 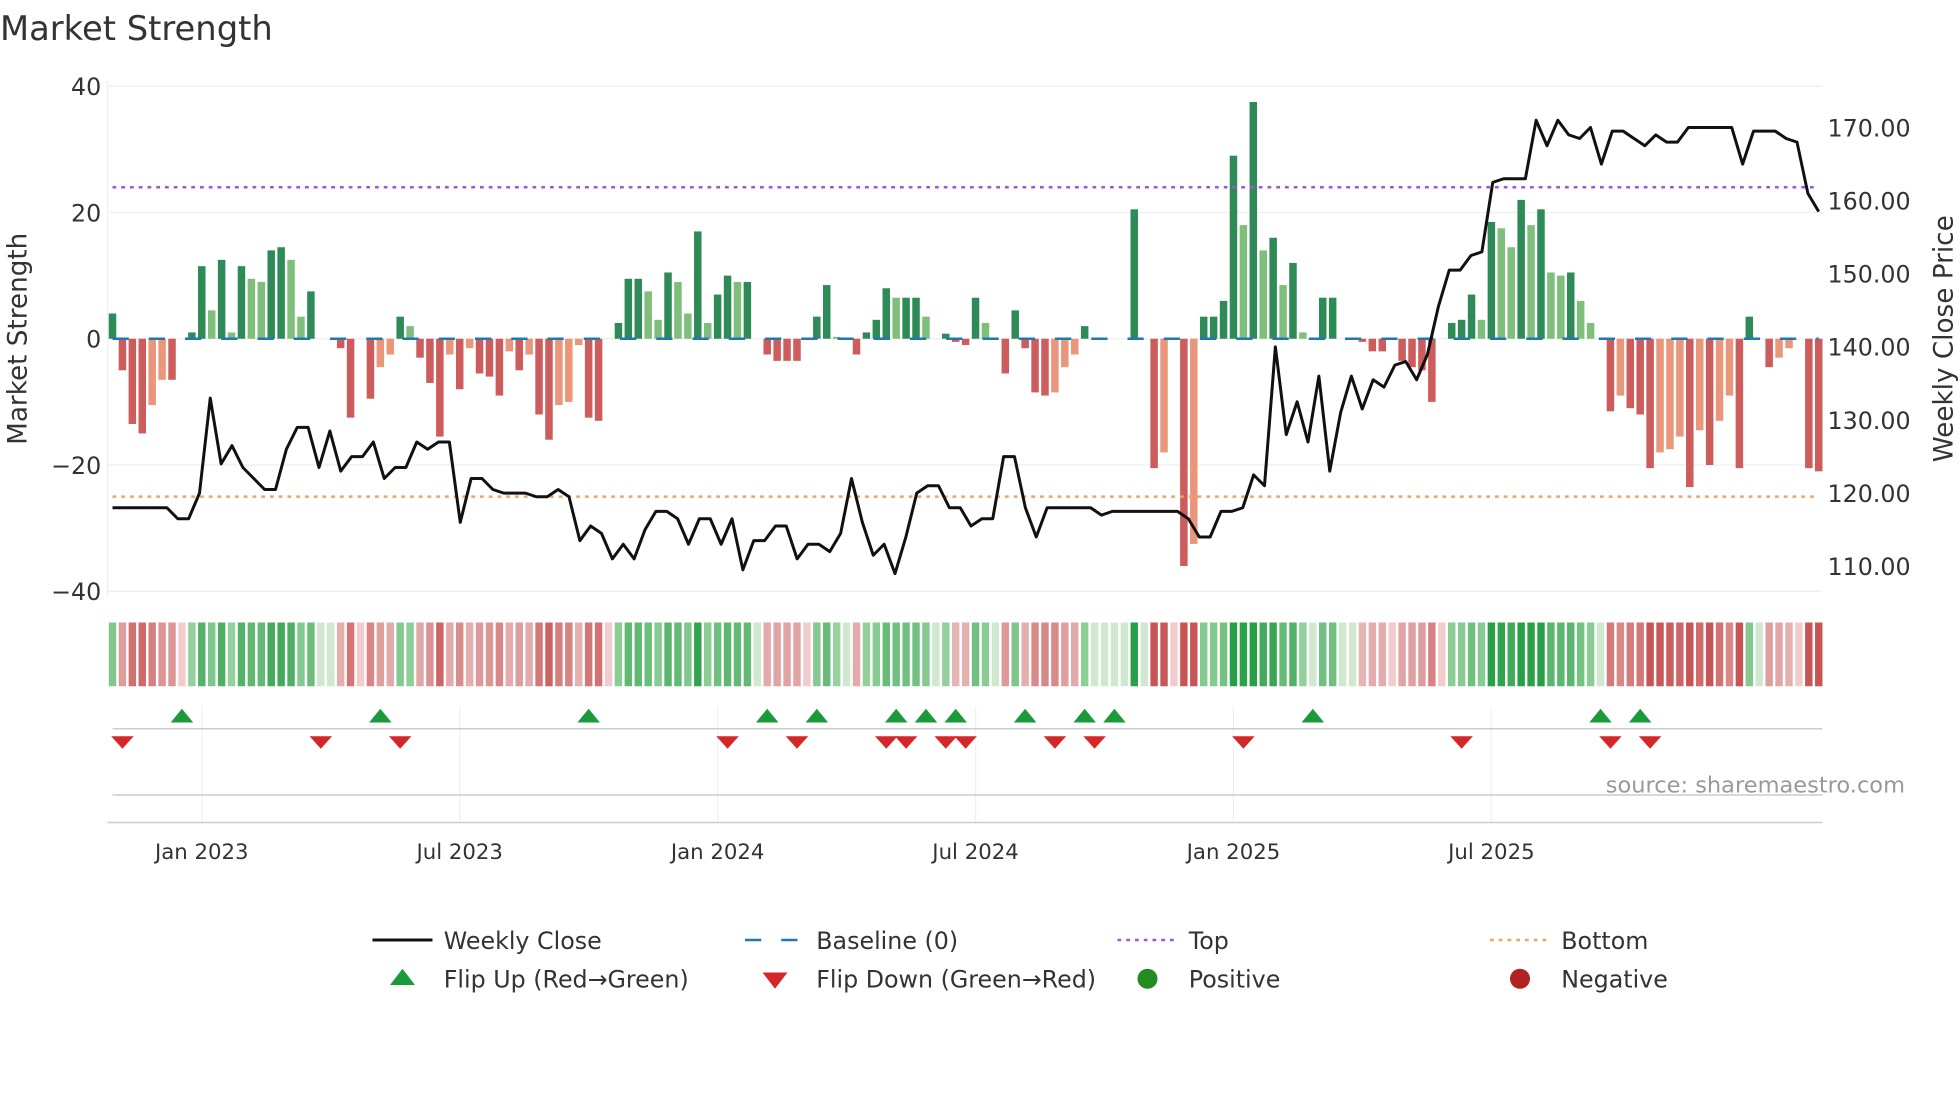 I want to click on y-tick-label: 20, so click(x=86, y=213).